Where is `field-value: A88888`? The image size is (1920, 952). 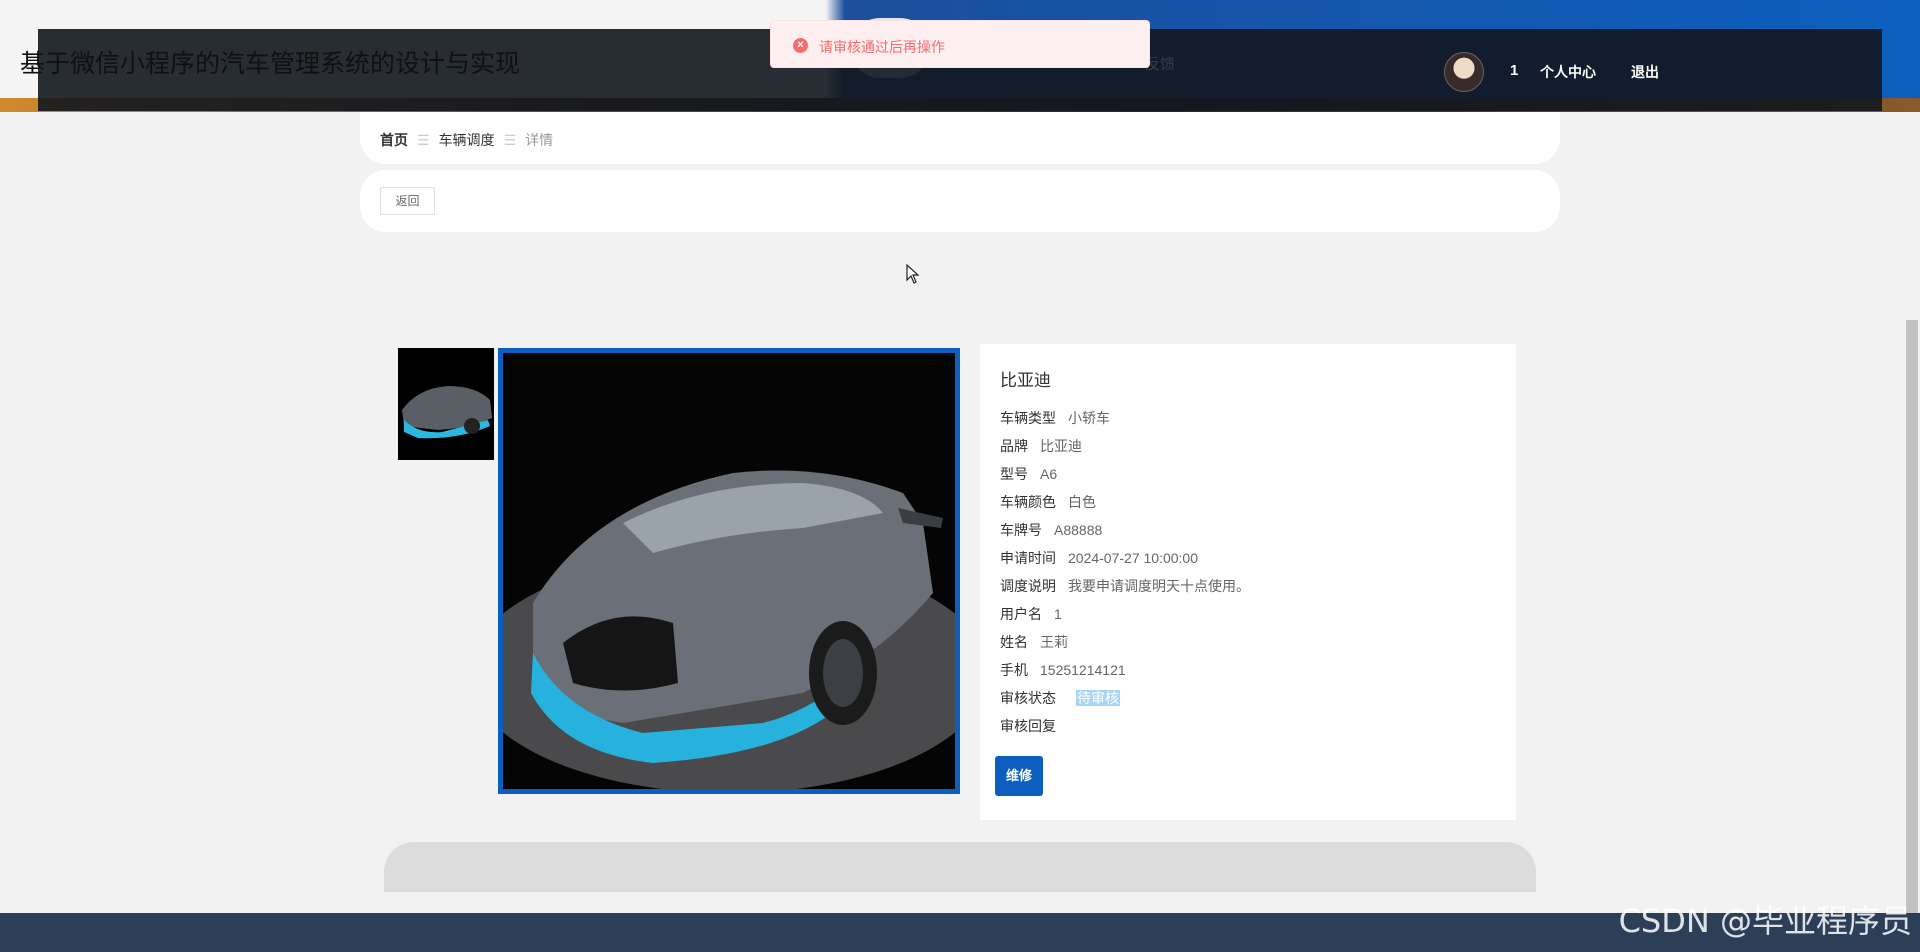
field-value: A88888 is located at coordinates (1078, 530).